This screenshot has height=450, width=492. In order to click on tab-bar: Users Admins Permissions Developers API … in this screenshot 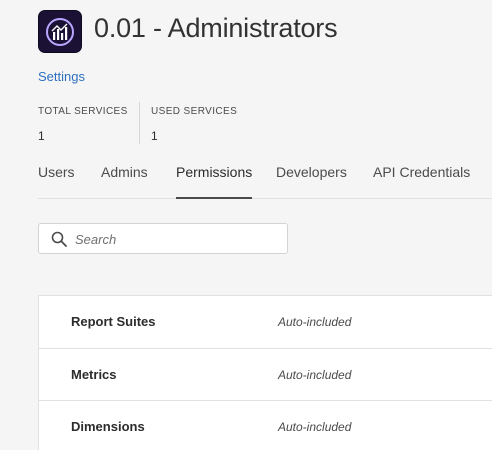, I will do `click(265, 181)`.